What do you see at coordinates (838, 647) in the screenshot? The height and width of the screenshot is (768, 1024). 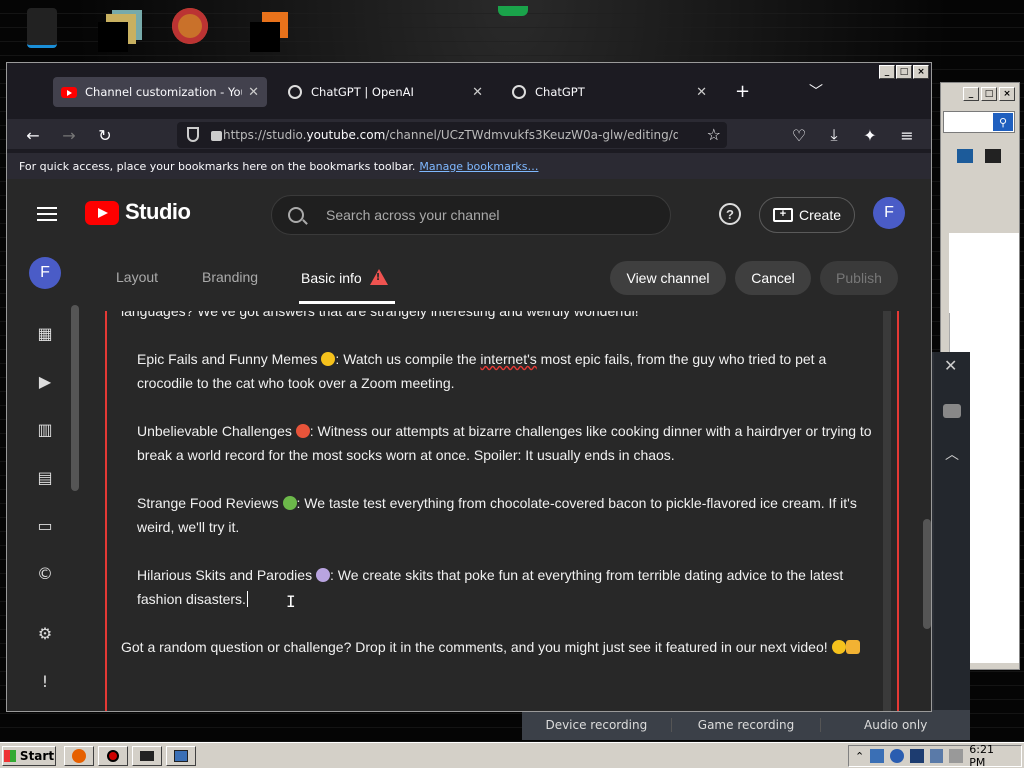 I see `winking-tongue-emoji-icon` at bounding box center [838, 647].